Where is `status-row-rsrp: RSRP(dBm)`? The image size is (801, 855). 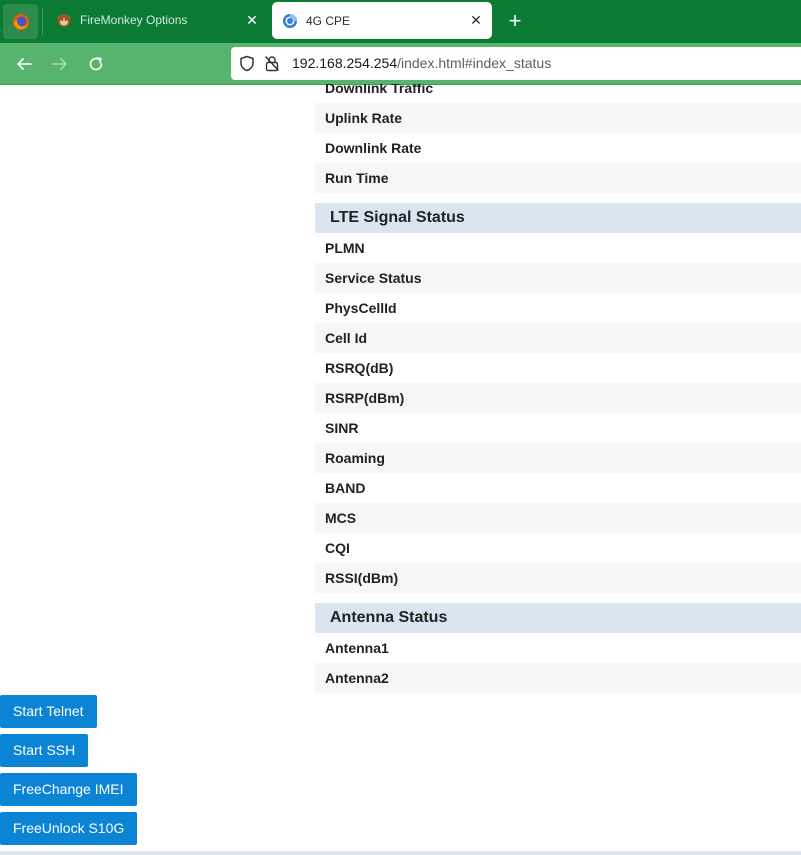
status-row-rsrp: RSRP(dBm) is located at coordinates (558, 398).